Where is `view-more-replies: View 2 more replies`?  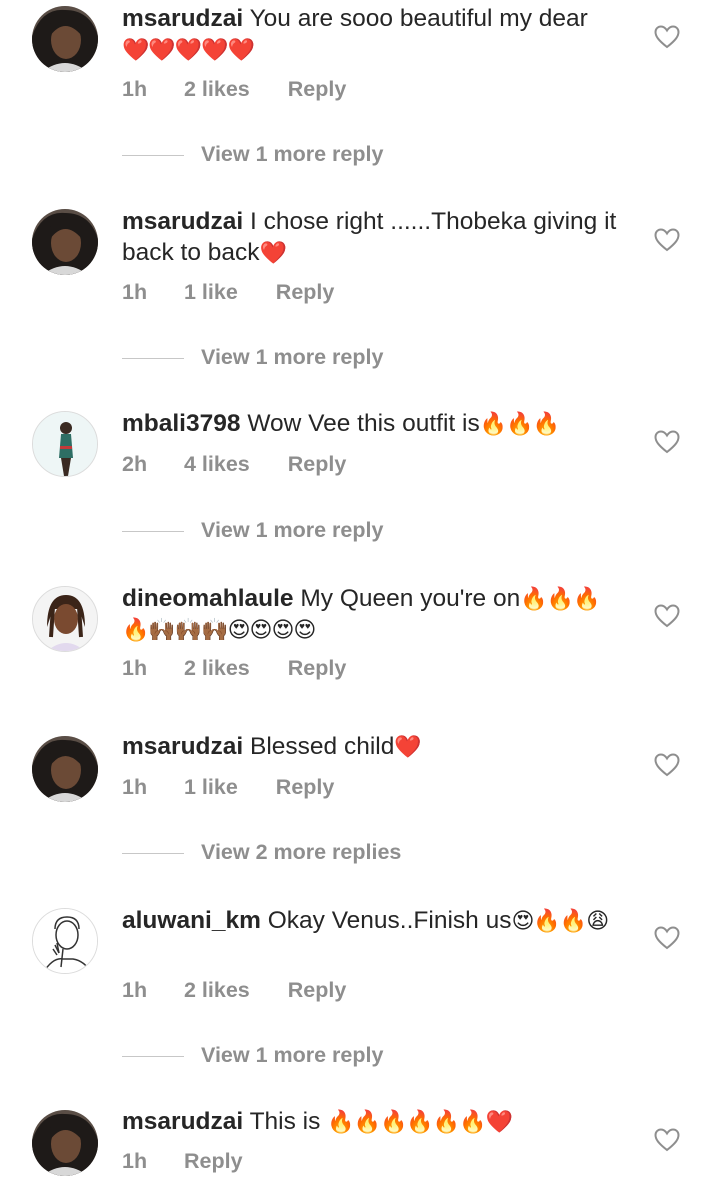 view-more-replies: View 2 more replies is located at coordinates (261, 852).